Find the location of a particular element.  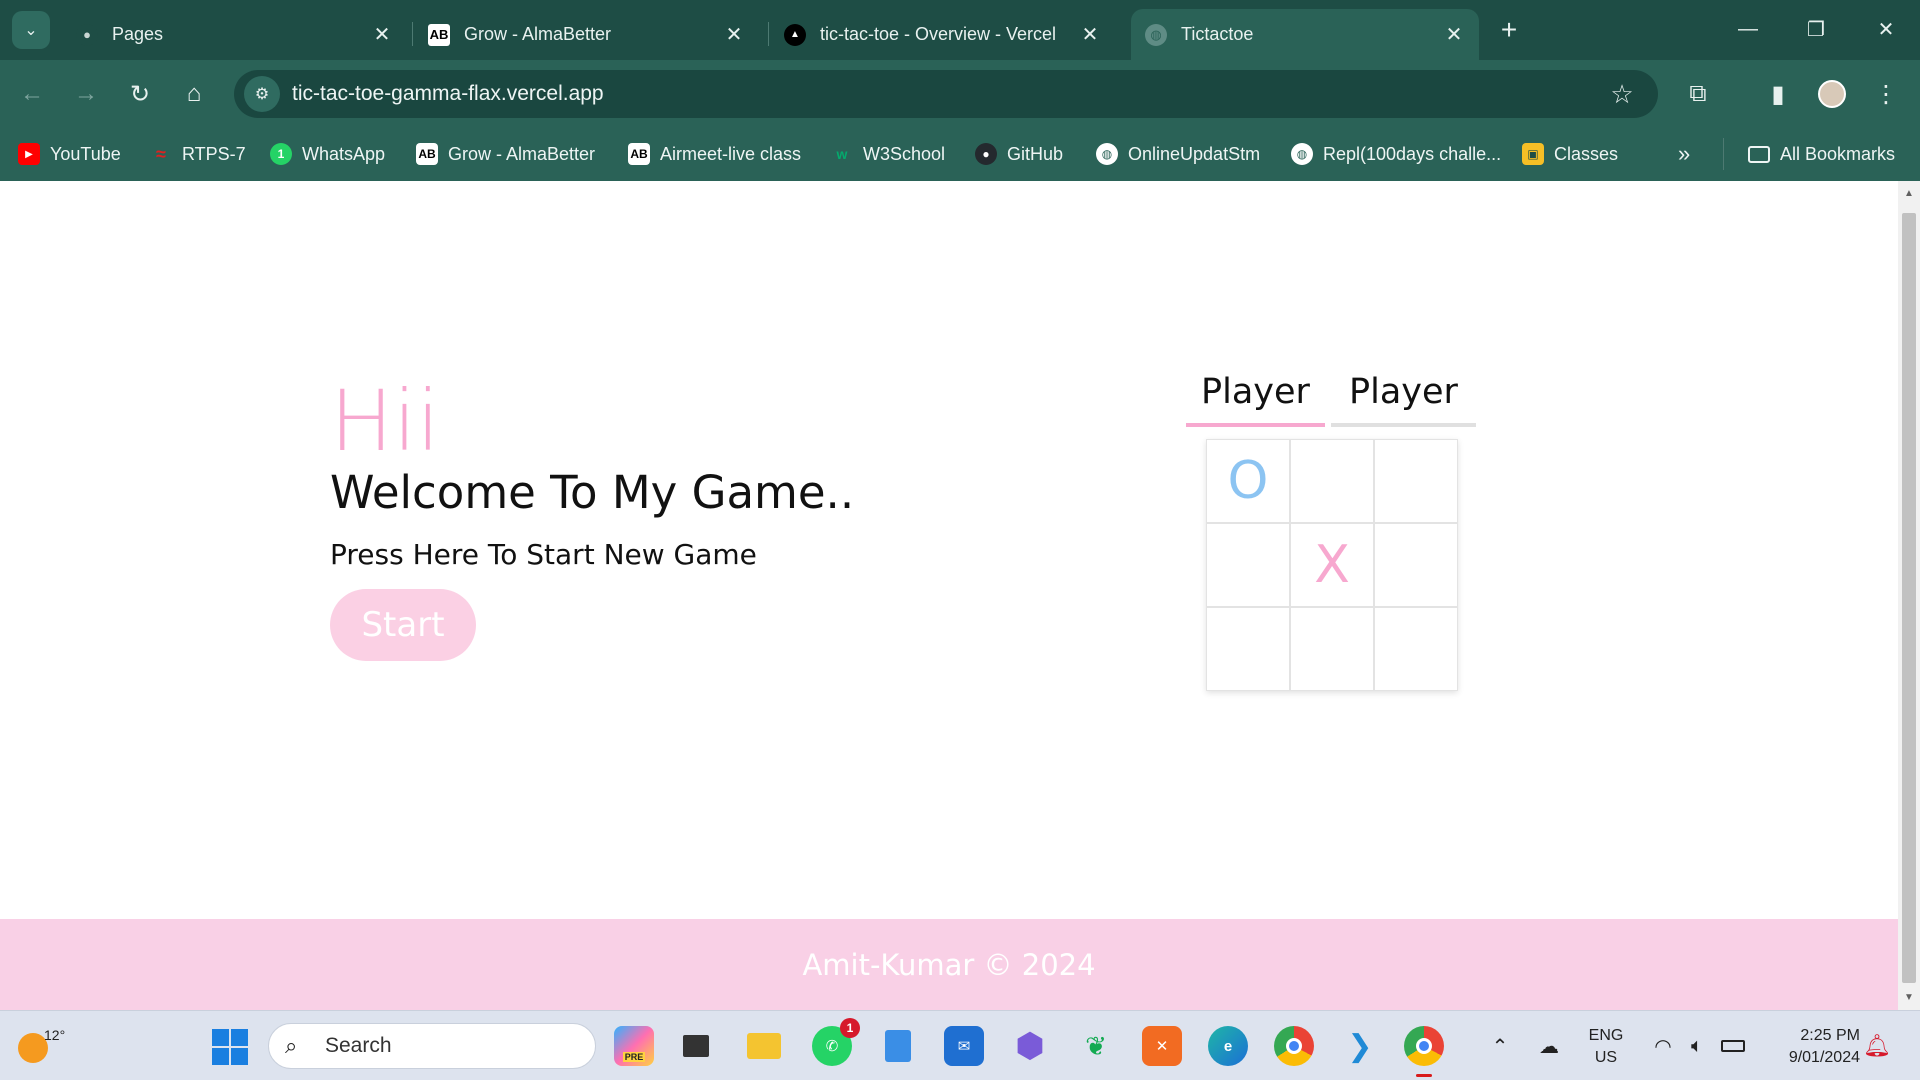

avatar is located at coordinates (1832, 94).